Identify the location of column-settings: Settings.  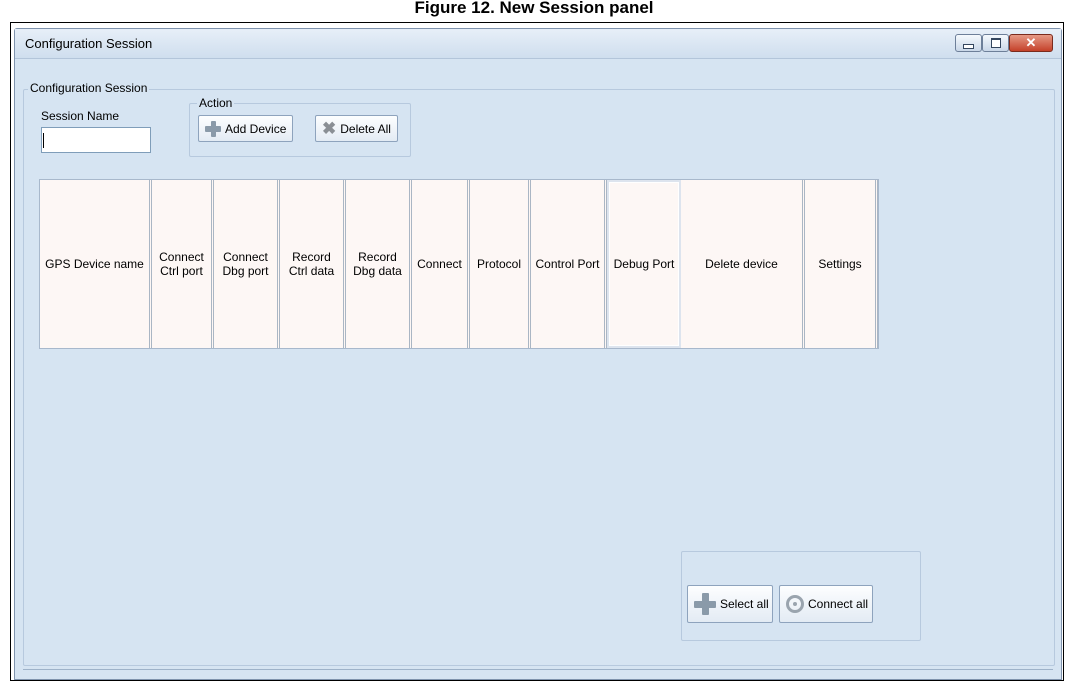
(841, 264).